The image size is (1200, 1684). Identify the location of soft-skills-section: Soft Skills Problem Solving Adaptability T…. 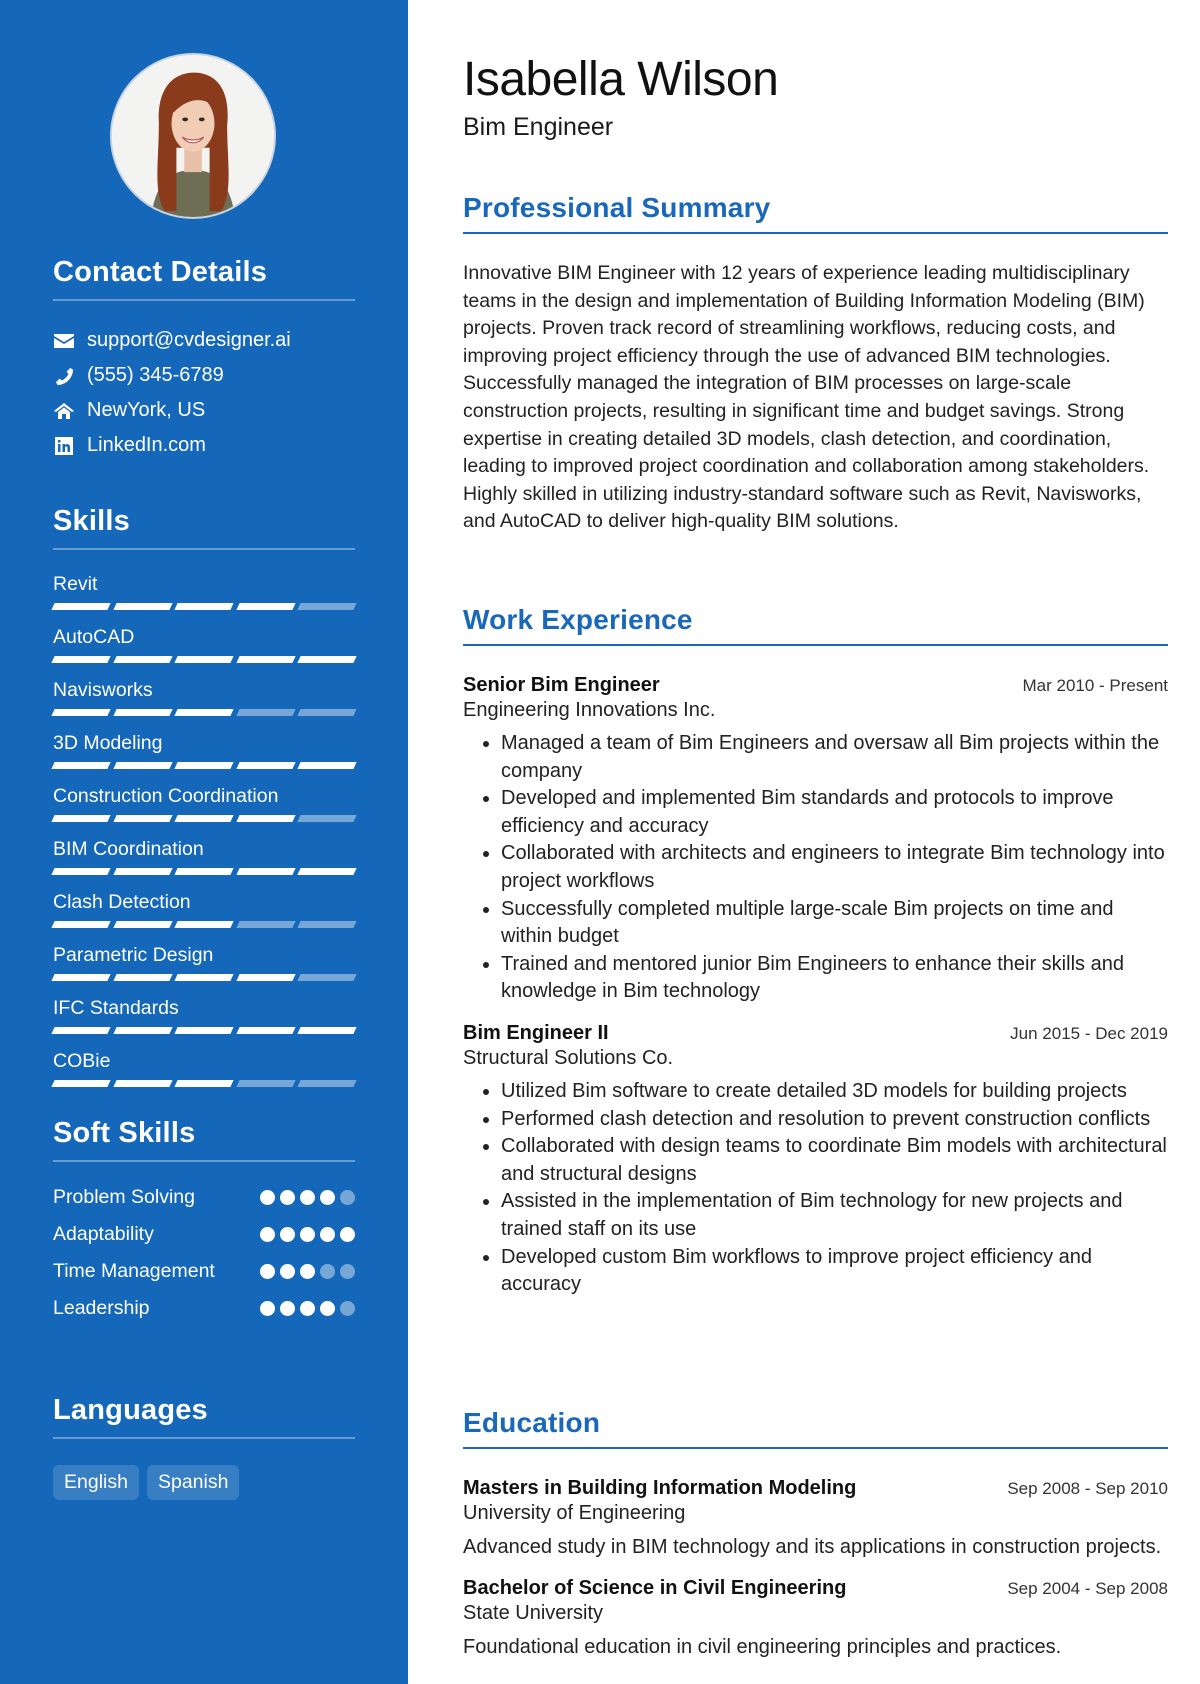
(204, 1224).